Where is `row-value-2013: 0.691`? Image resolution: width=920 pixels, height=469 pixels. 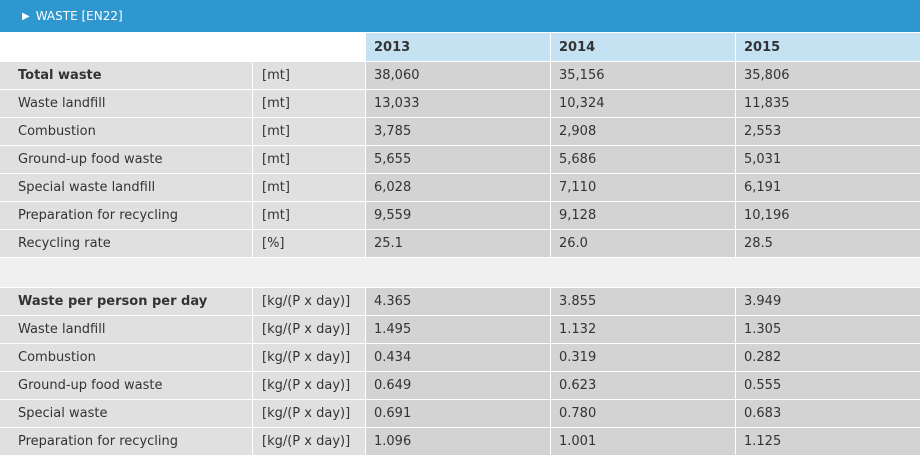
row-value-2013: 0.691 is located at coordinates (458, 414).